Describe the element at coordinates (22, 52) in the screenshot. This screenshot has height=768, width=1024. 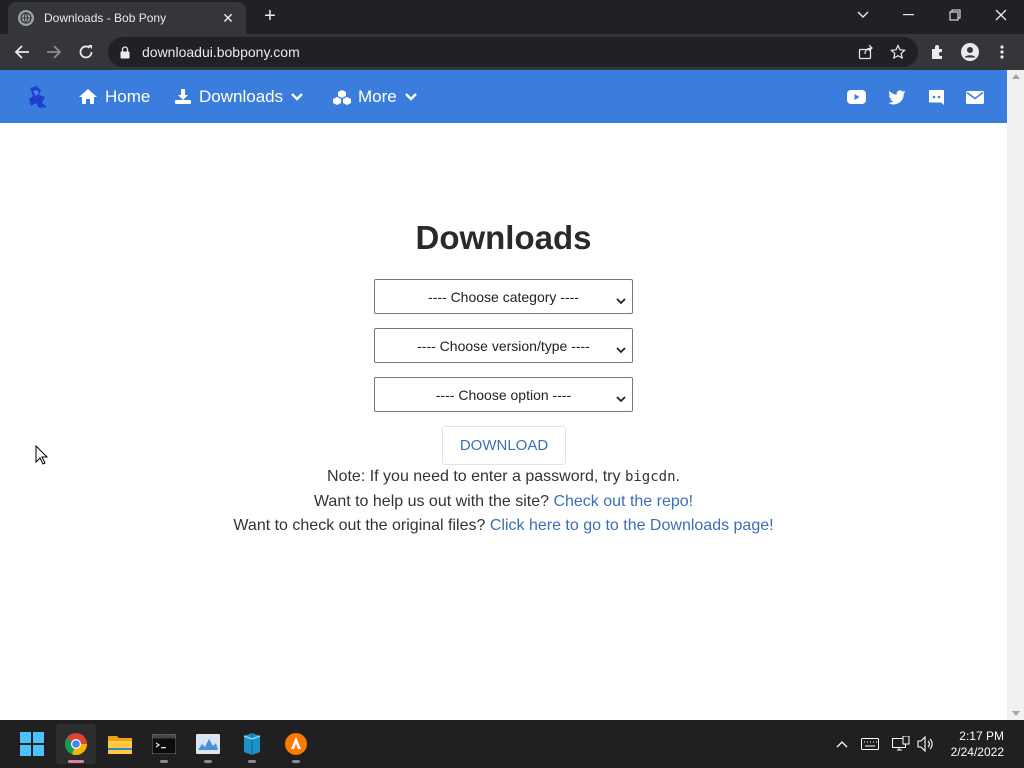
I see `back-icon` at that location.